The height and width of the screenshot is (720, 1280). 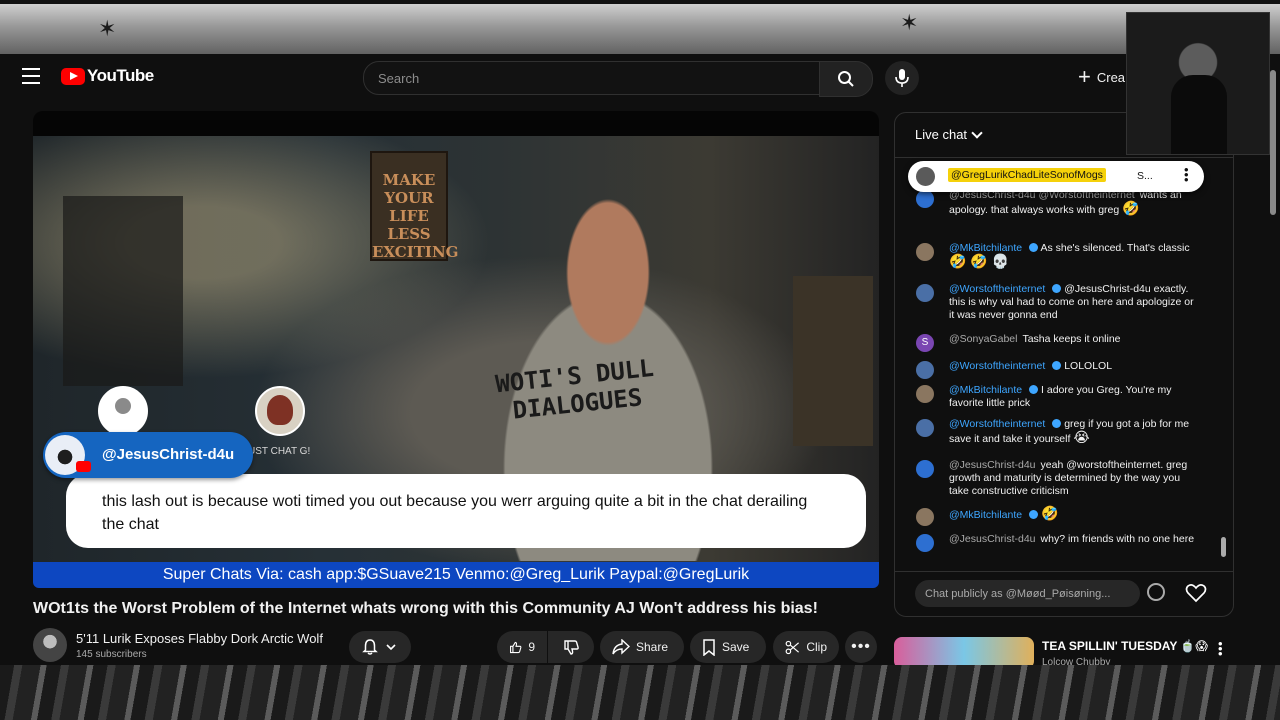 I want to click on top-header: YouTube + Crea, so click(x=640, y=77).